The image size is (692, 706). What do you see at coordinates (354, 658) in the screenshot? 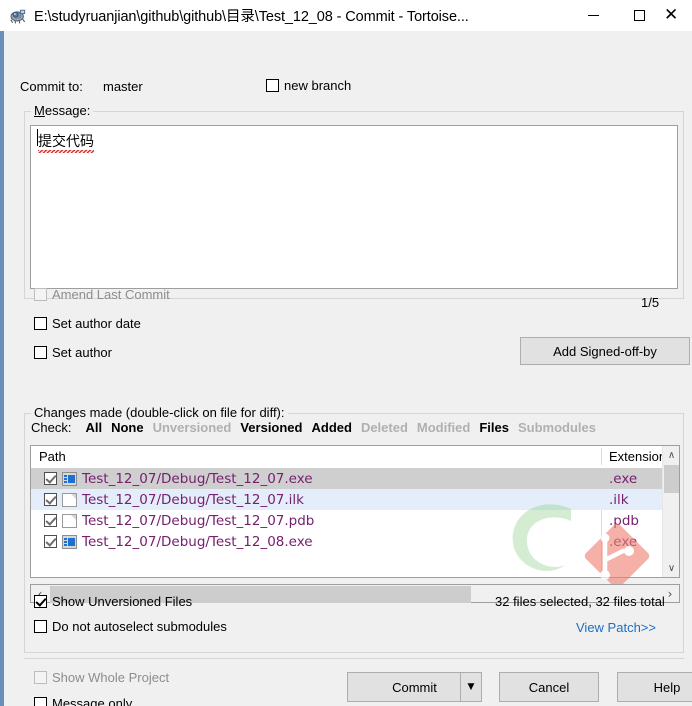
I see `footer-divider` at bounding box center [354, 658].